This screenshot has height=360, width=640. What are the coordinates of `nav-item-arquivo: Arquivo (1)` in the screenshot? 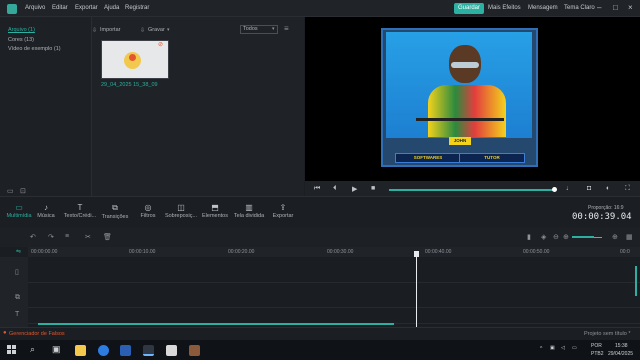 It's located at (21, 30).